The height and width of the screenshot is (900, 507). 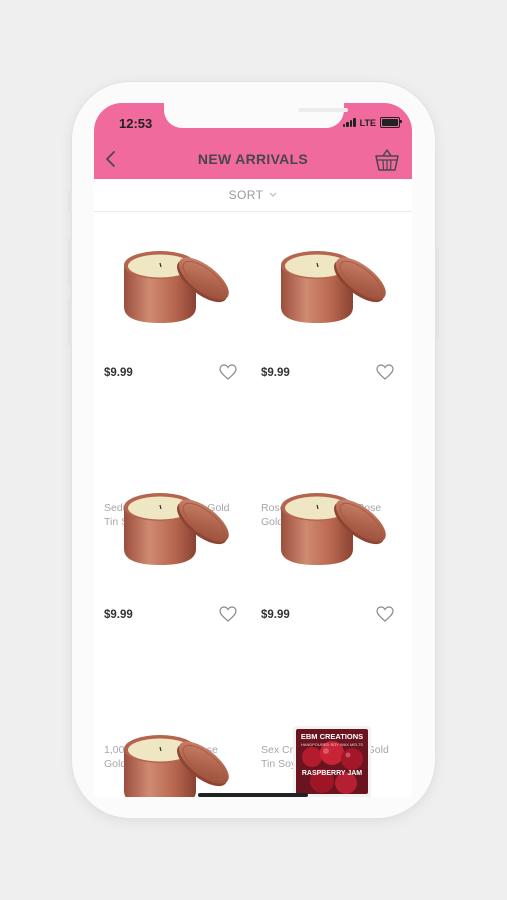 I want to click on popup-brand: EBM CREATIONS, so click(x=332, y=736).